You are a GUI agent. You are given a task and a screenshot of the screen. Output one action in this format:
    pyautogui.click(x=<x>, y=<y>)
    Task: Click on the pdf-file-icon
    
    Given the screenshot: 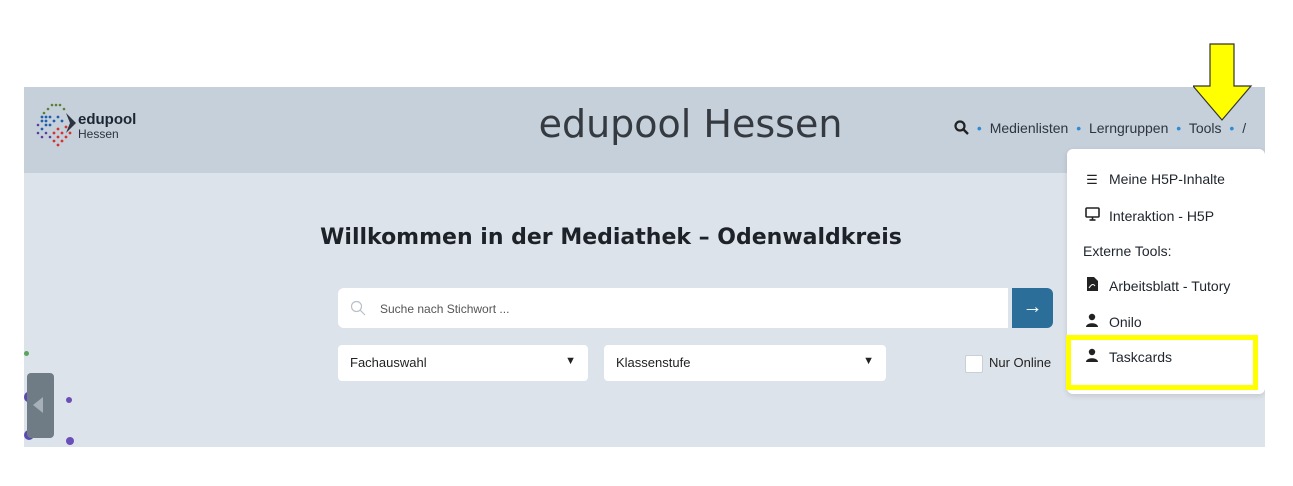 What is the action you would take?
    pyautogui.click(x=1092, y=285)
    